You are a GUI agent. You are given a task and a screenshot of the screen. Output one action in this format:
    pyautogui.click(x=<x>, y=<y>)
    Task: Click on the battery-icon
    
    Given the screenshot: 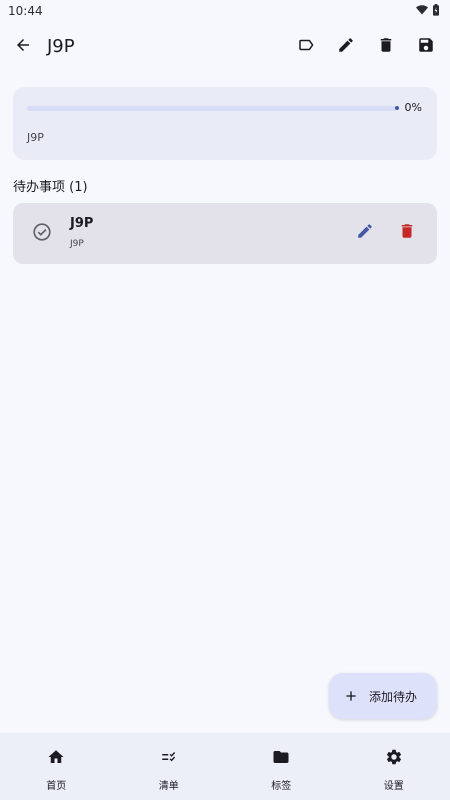 What is the action you would take?
    pyautogui.click(x=436, y=11)
    